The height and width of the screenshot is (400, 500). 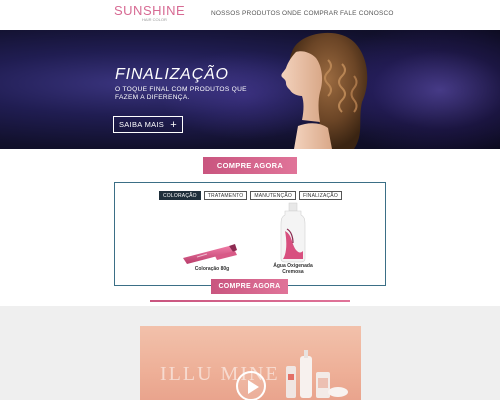 What do you see at coordinates (367, 13) in the screenshot?
I see `nav-fale-conosco: FALE CONOSCO` at bounding box center [367, 13].